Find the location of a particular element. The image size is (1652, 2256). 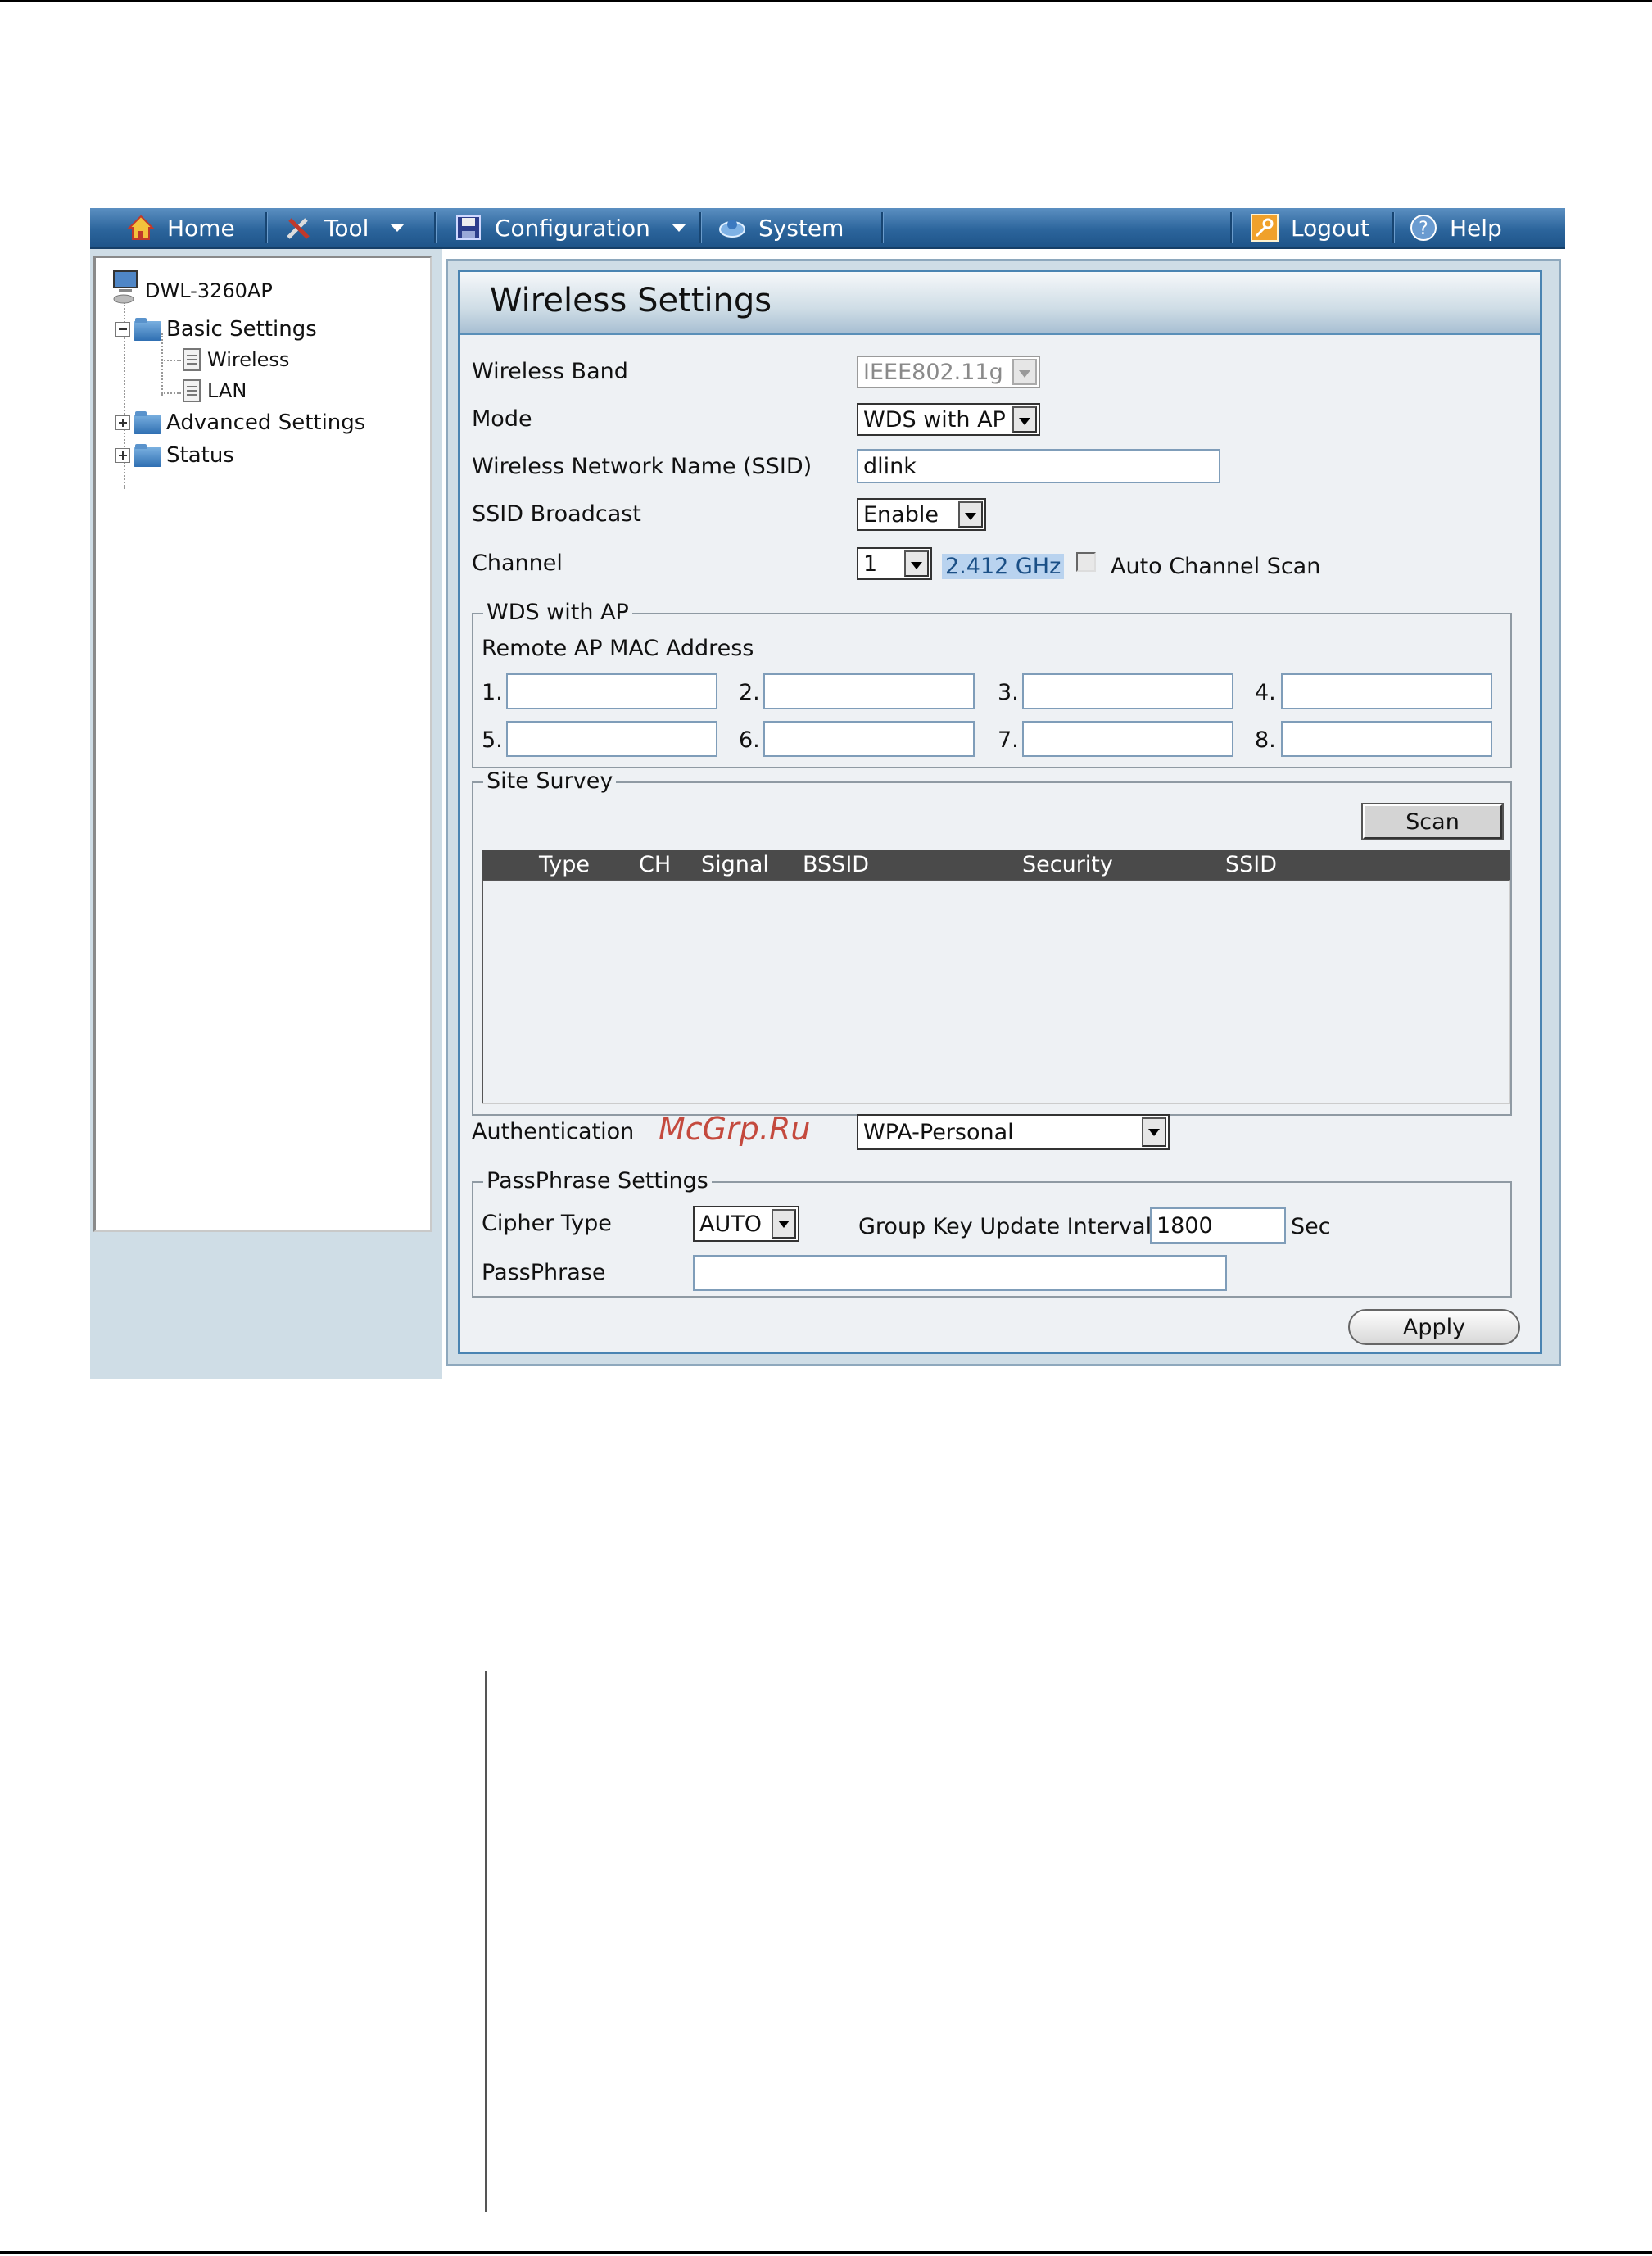

nav-help: ? Help is located at coordinates (1455, 227).